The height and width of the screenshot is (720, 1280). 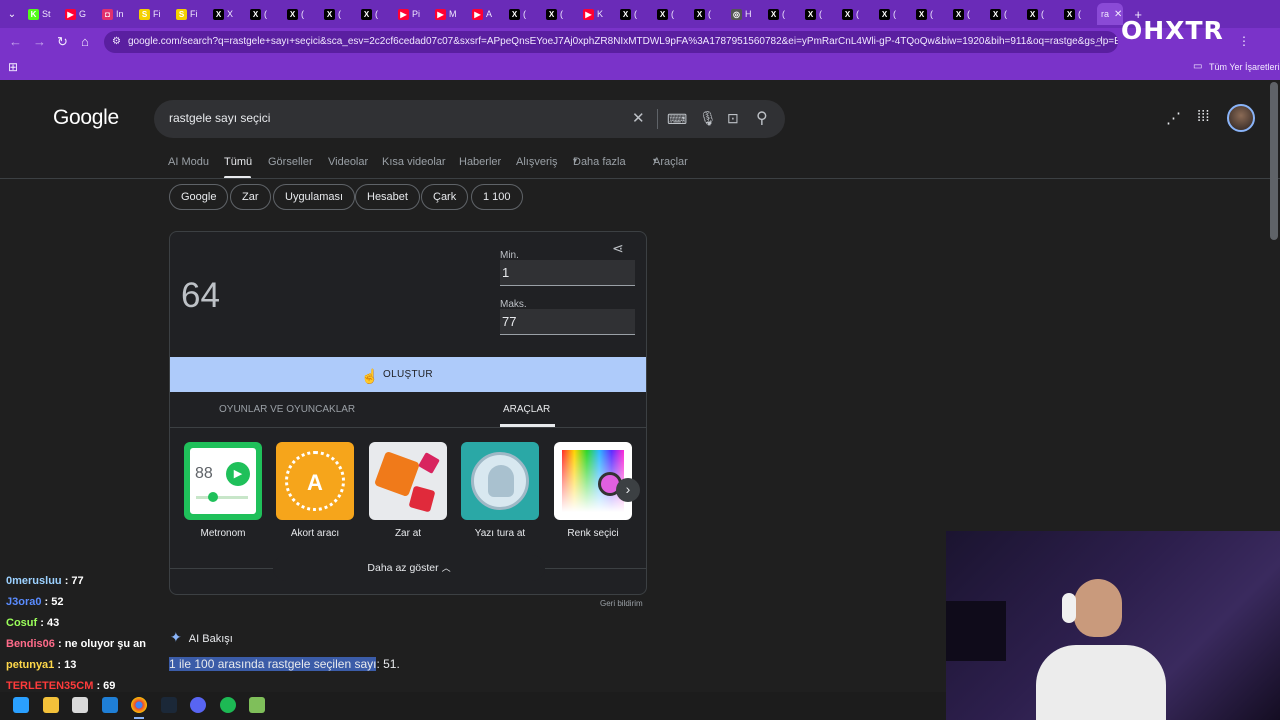 What do you see at coordinates (12, 14) in the screenshot?
I see `tab-search-chevron-icon: ⌄` at bounding box center [12, 14].